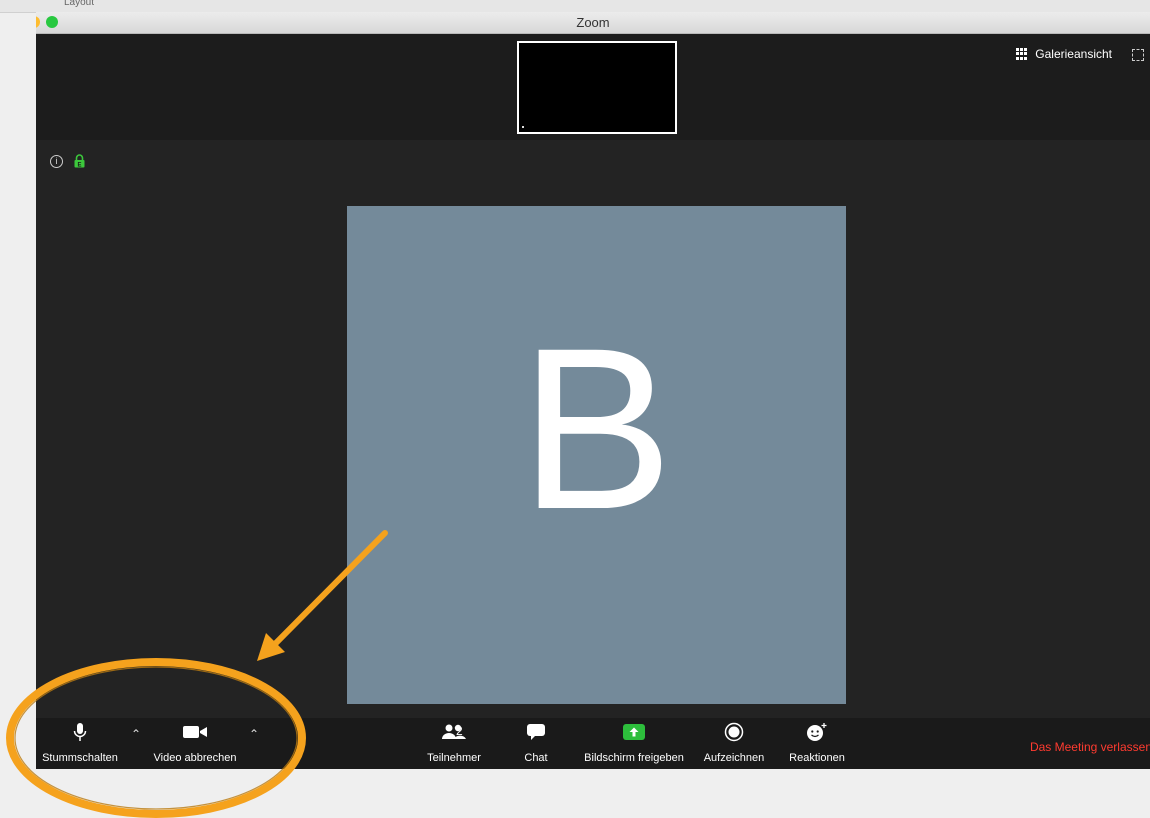 This screenshot has width=1150, height=818. I want to click on video-options-chevron-up-icon: ⌃, so click(254, 734).